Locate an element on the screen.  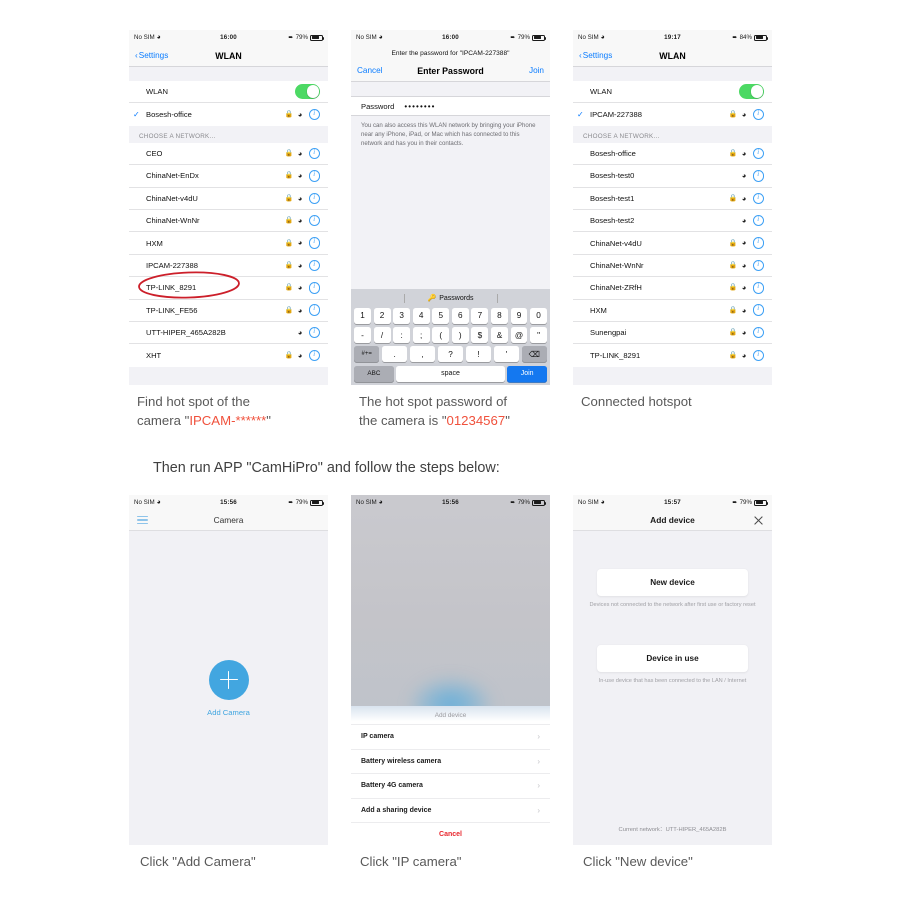
password-input: •••••••• is located at coordinates (419, 106).